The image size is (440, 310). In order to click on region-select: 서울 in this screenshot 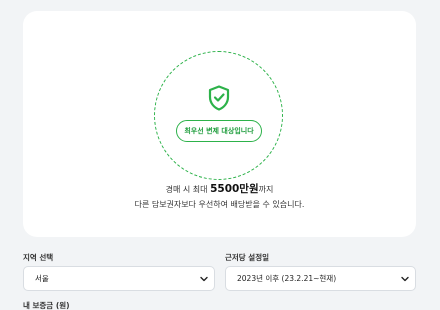, I will do `click(119, 278)`.